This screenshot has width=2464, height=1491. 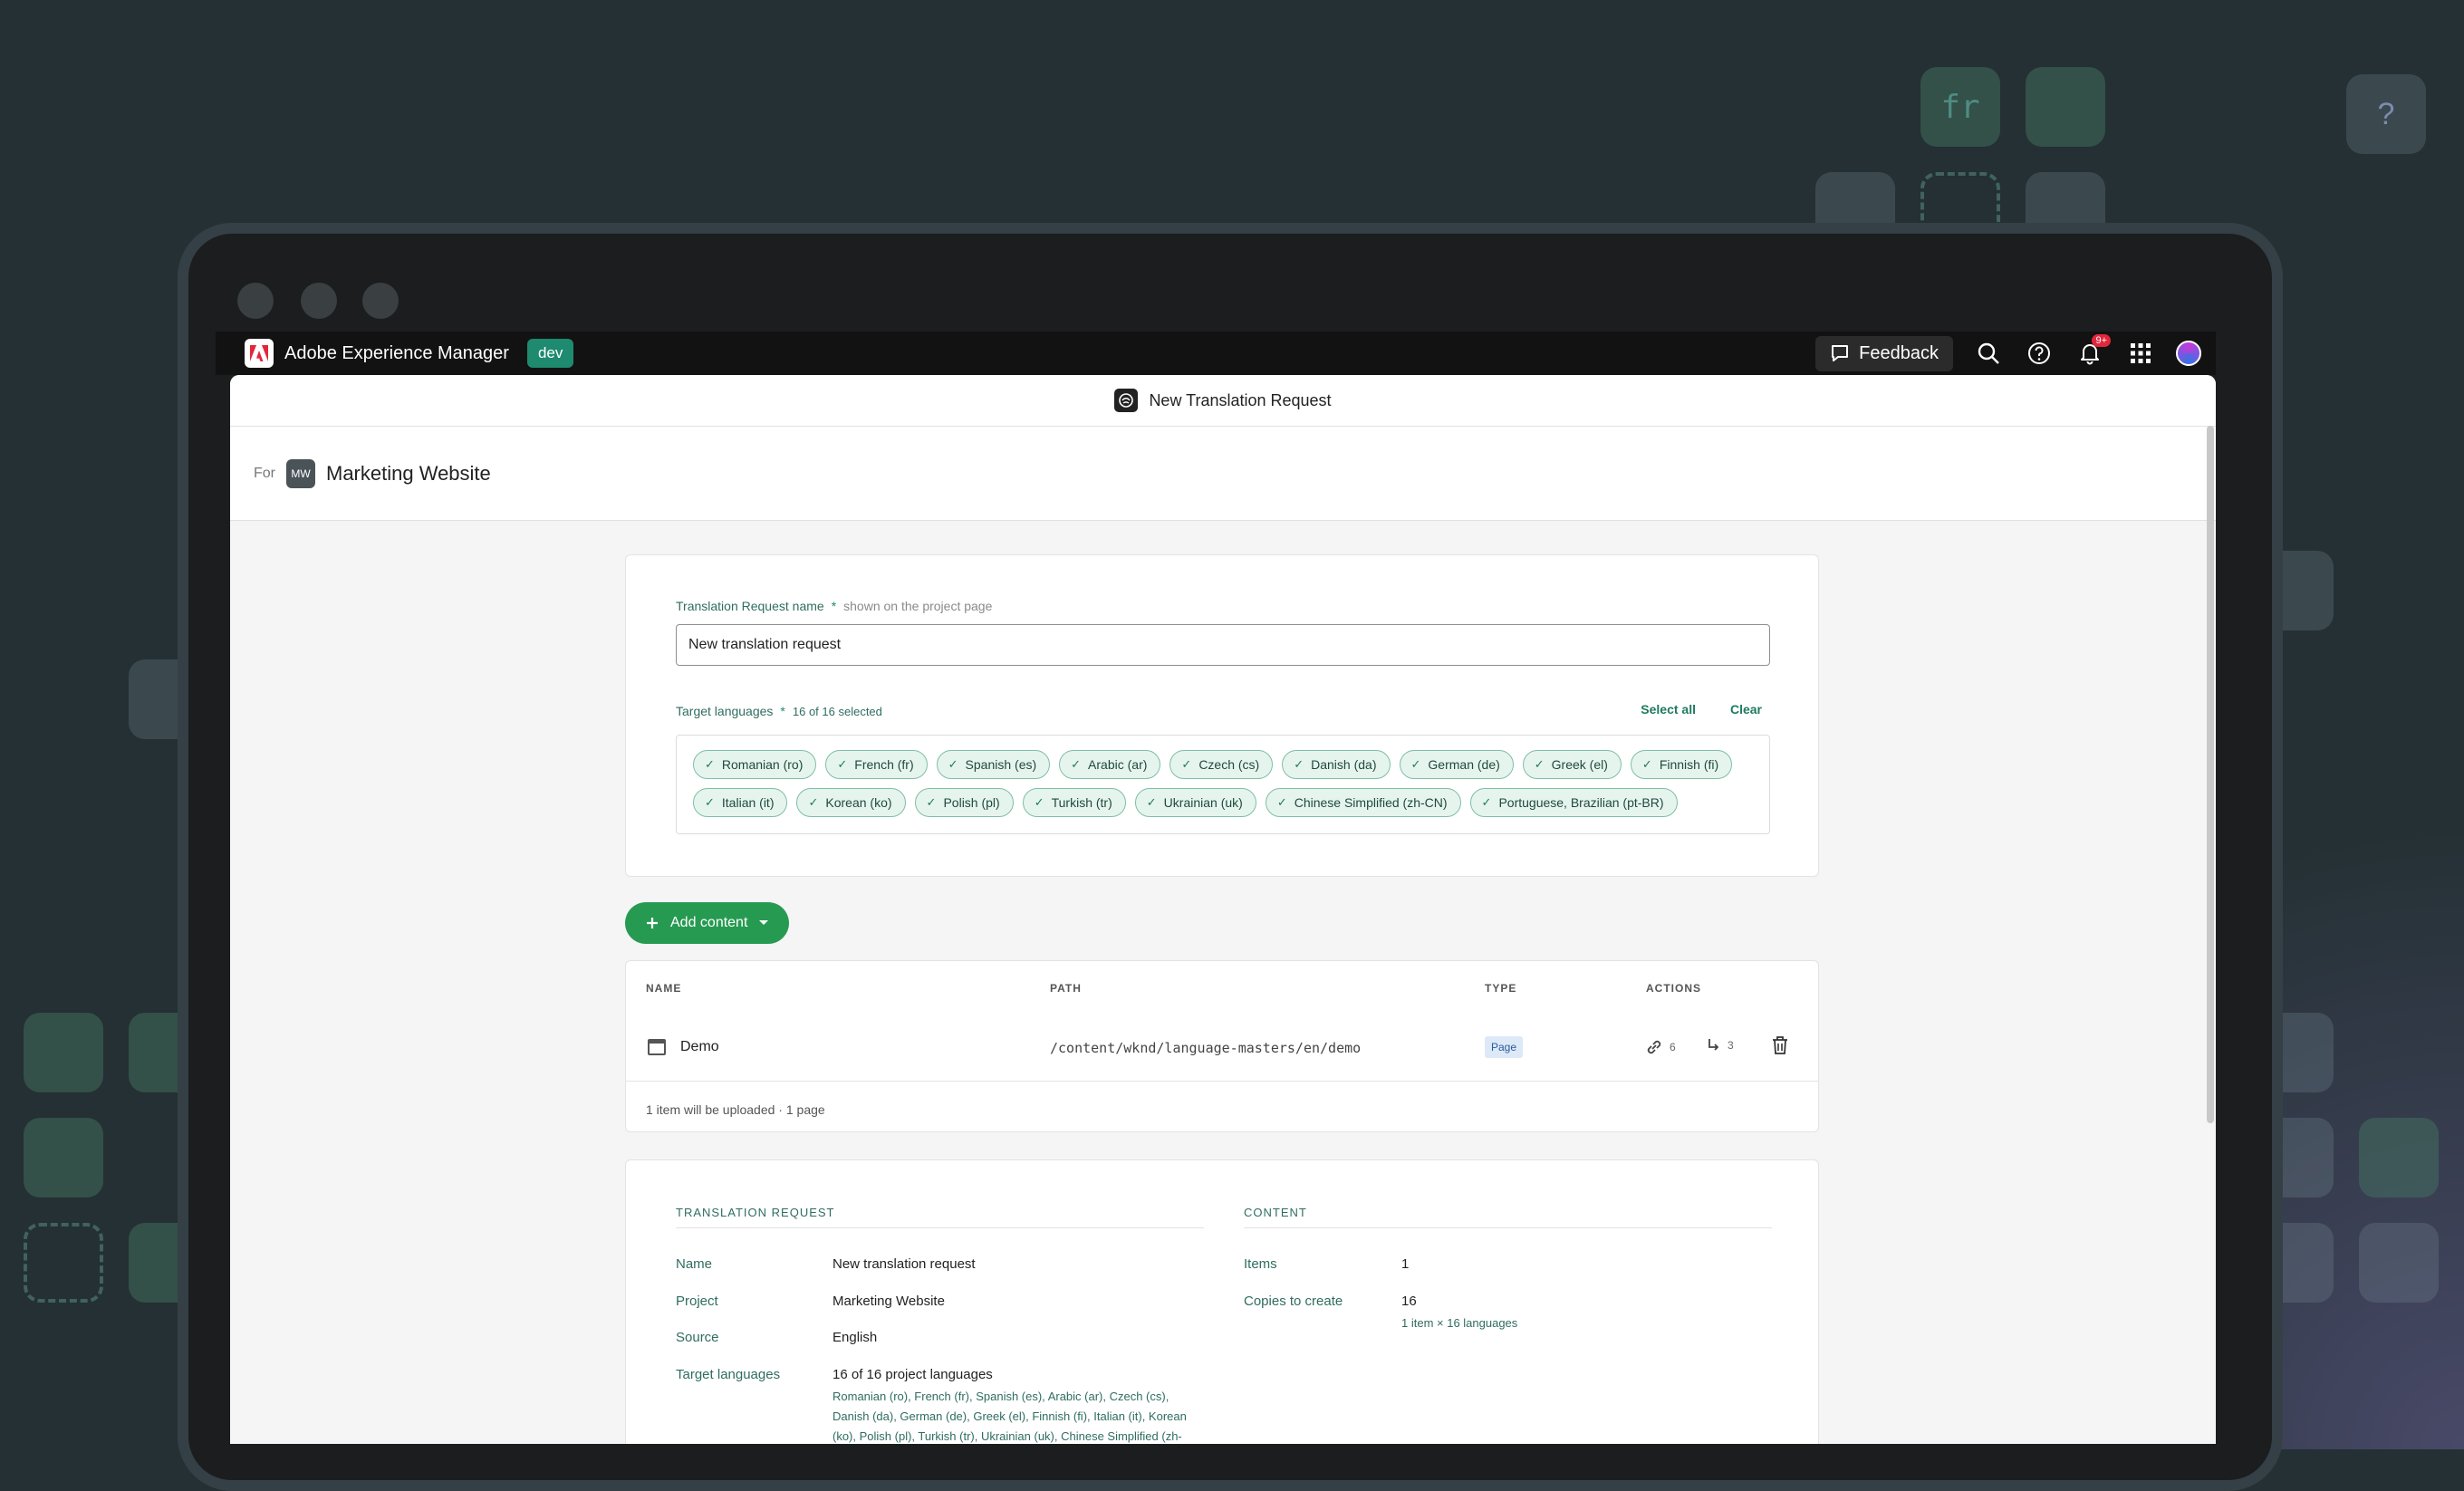 I want to click on background-tile-code: fr, so click(x=1960, y=107).